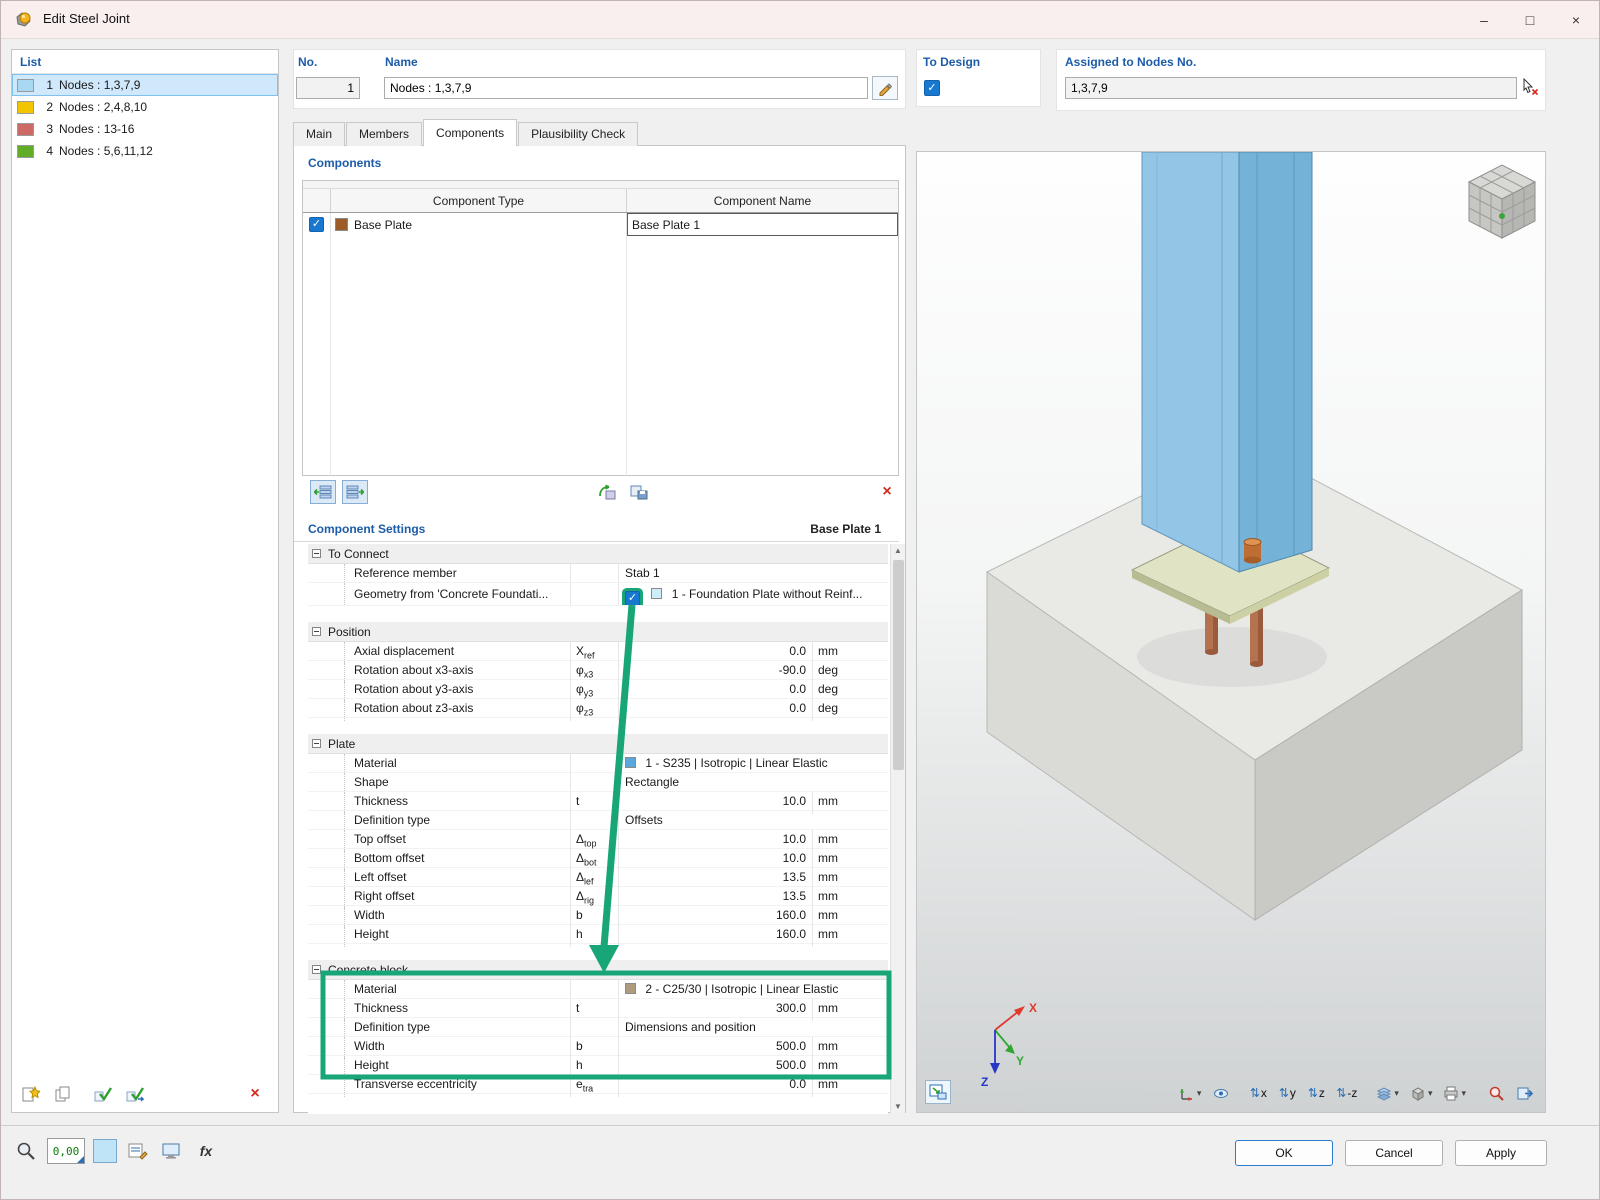 The width and height of the screenshot is (1600, 1200). What do you see at coordinates (598, 1086) in the screenshot?
I see `setting-row-transverse-eccentricity: Transverse eccentricity etra 0.0 mm` at bounding box center [598, 1086].